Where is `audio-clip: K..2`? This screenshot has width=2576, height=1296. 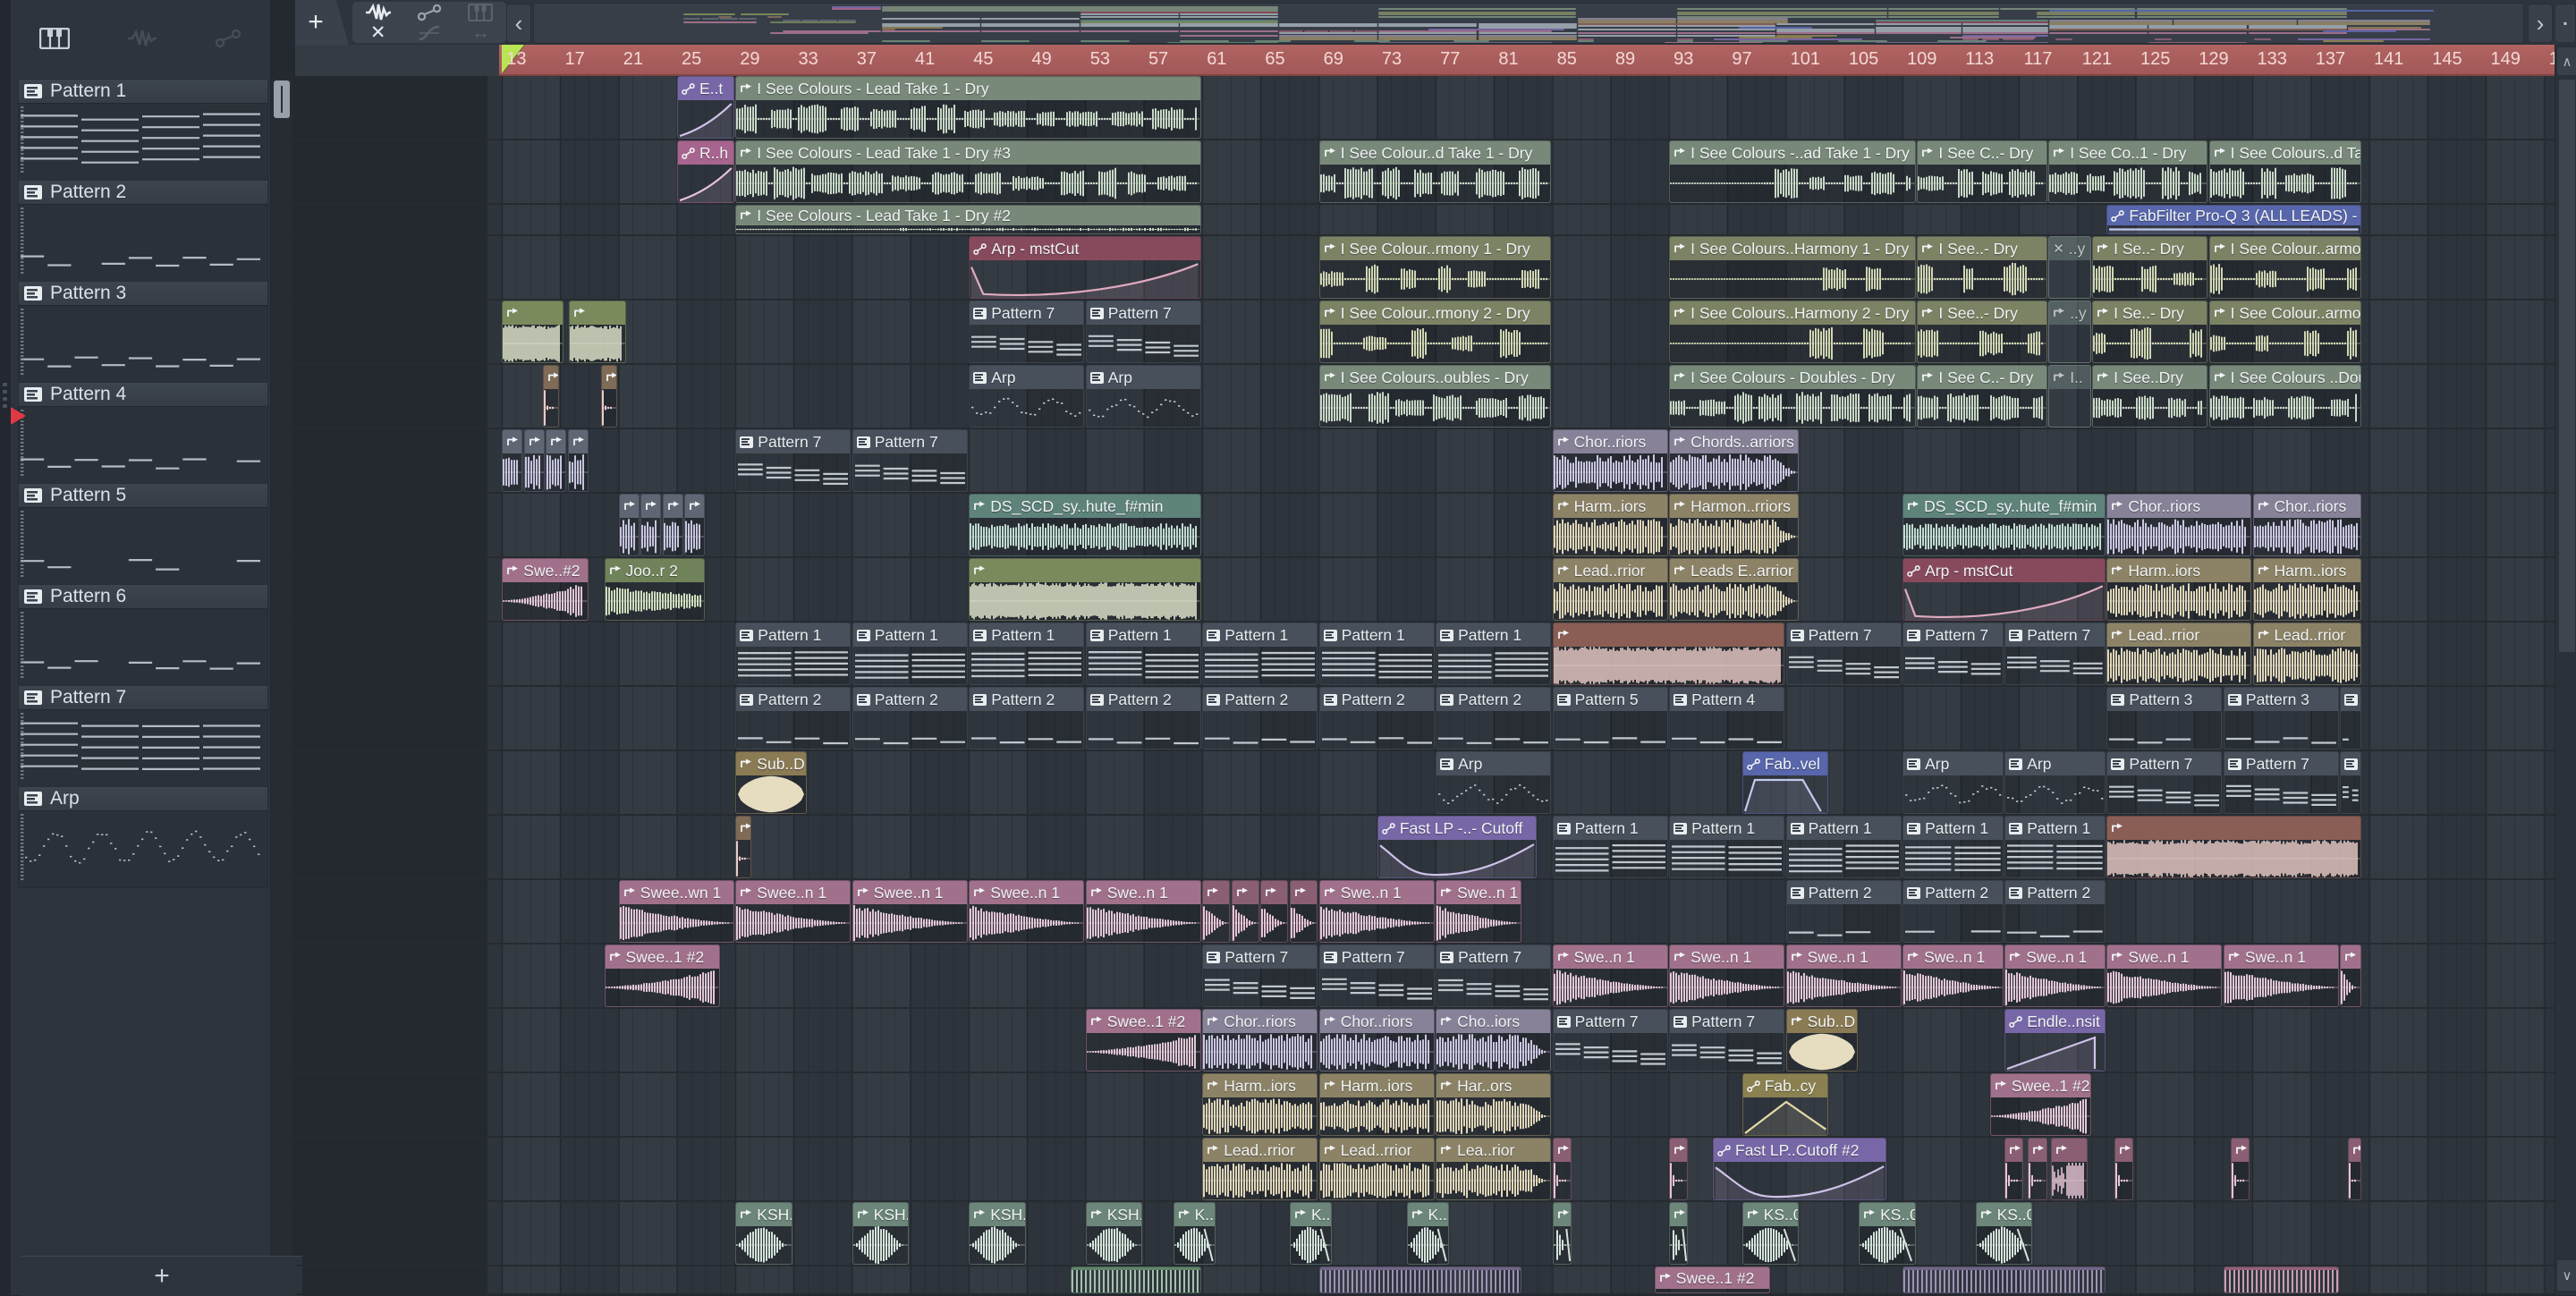
audio-clip: K..2 is located at coordinates (1311, 1233).